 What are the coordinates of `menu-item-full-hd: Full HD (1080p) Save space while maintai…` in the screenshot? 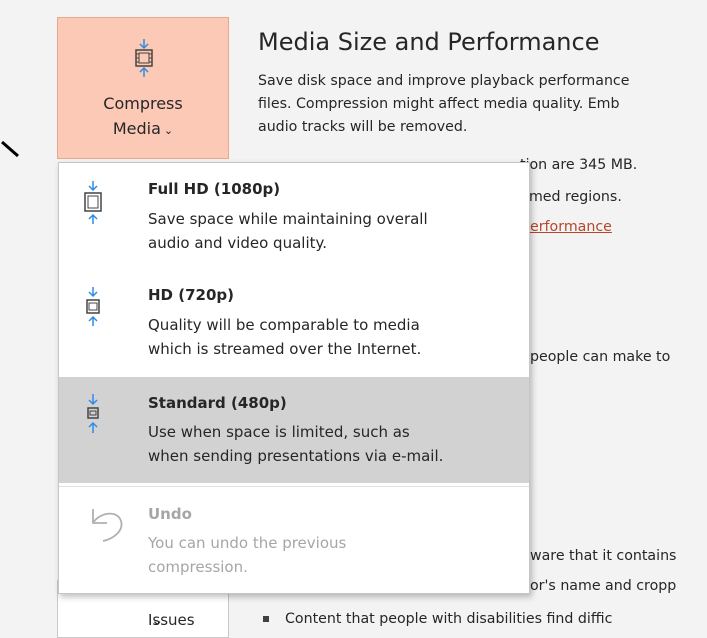 It's located at (294, 215).